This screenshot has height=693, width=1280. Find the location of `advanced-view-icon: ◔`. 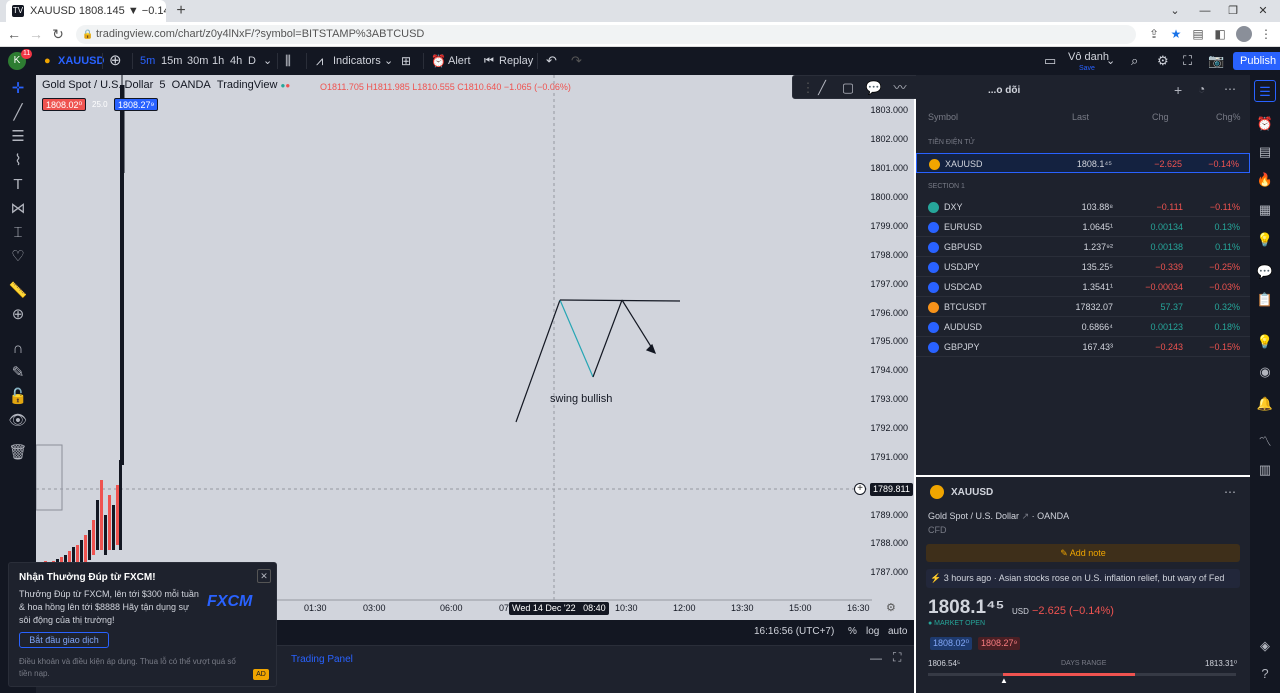

advanced-view-icon: ◔ is located at coordinates (1201, 89).